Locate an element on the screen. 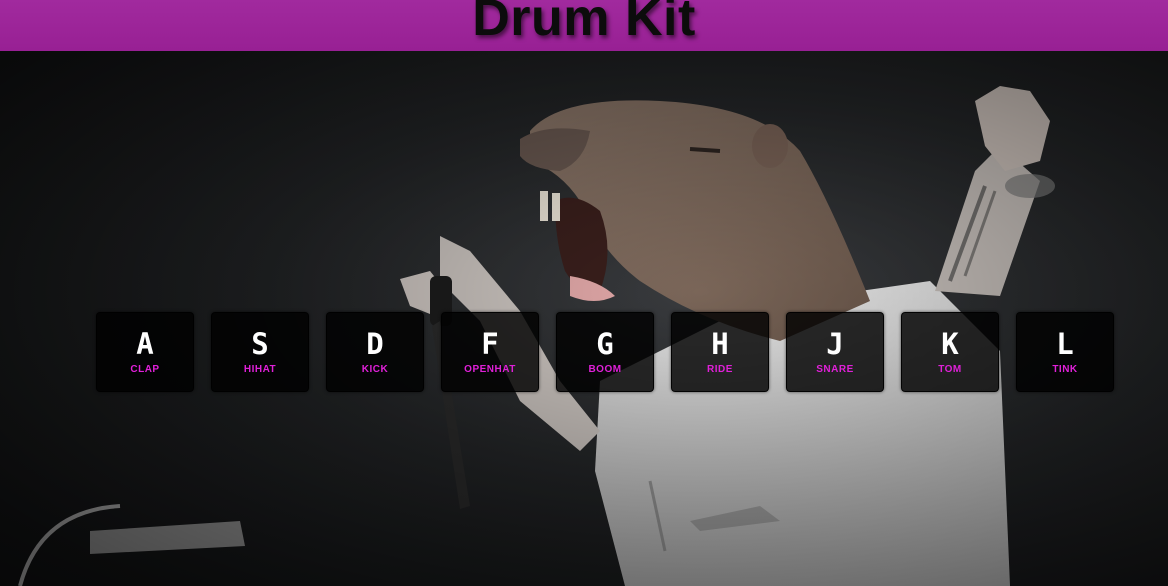 Image resolution: width=1168 pixels, height=586 pixels. key-letter: J is located at coordinates (835, 344).